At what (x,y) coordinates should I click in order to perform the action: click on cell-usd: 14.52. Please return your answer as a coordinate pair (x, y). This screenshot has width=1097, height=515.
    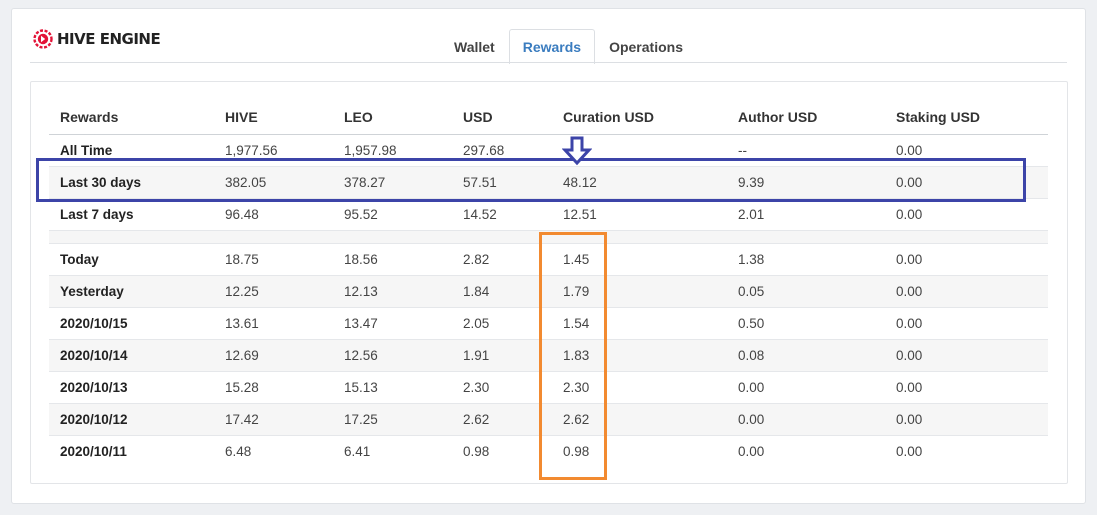
    Looking at the image, I should click on (502, 213).